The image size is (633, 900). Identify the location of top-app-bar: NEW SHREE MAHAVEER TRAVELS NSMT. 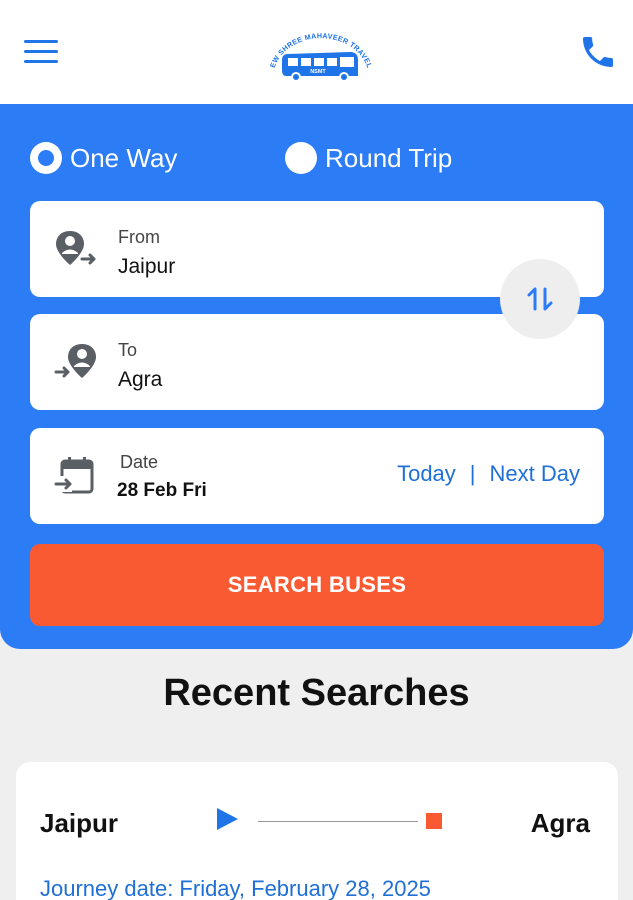
(316, 52).